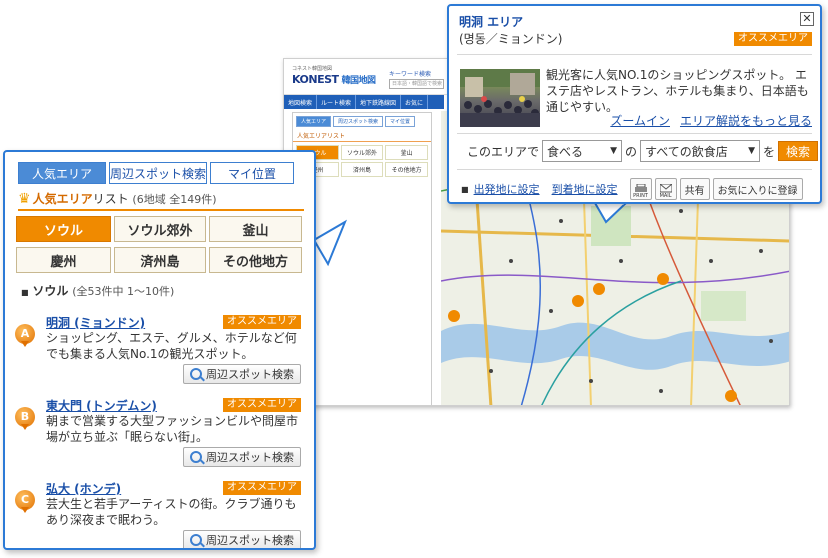 Image resolution: width=828 pixels, height=558 pixels. Describe the element at coordinates (171, 346) in the screenshot. I see `area-description: ショッピング、エステ、グルメ、ホテルなど何でも集まる人気No.1の観光スポット。` at that location.